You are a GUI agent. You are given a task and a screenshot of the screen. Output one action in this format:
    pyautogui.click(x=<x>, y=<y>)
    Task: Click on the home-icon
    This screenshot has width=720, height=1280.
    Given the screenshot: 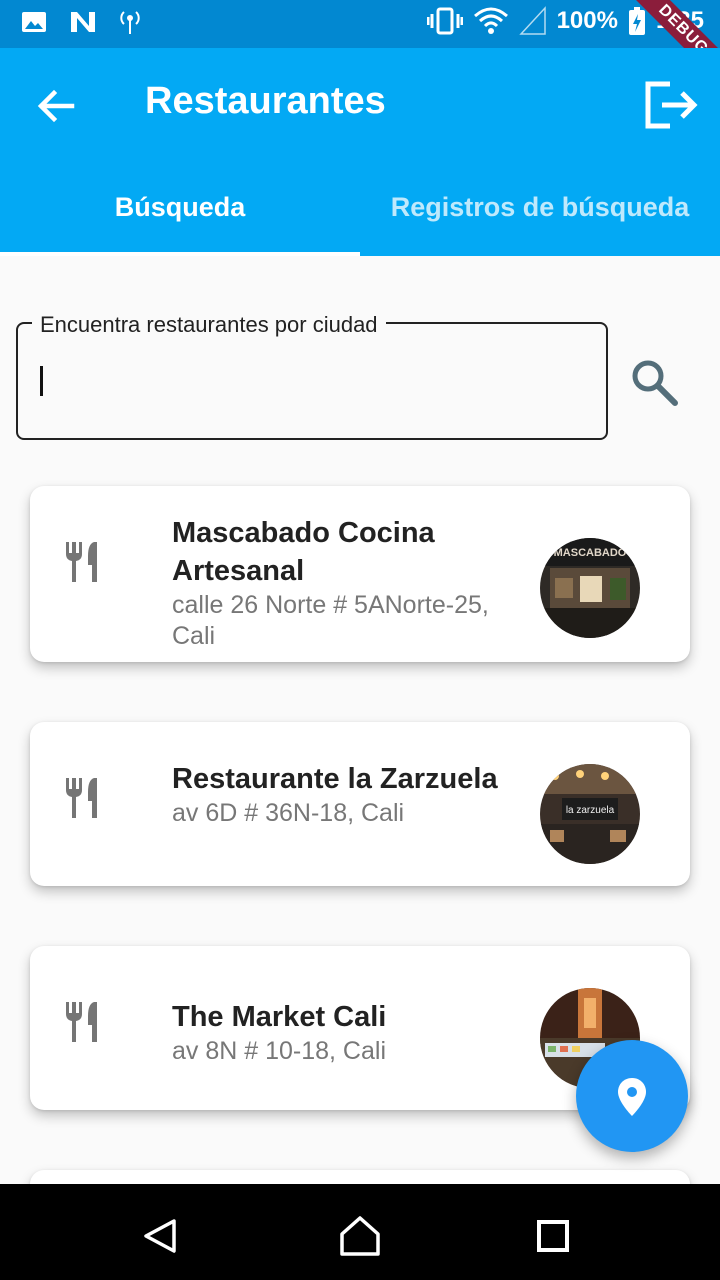 What is the action you would take?
    pyautogui.click(x=360, y=1236)
    